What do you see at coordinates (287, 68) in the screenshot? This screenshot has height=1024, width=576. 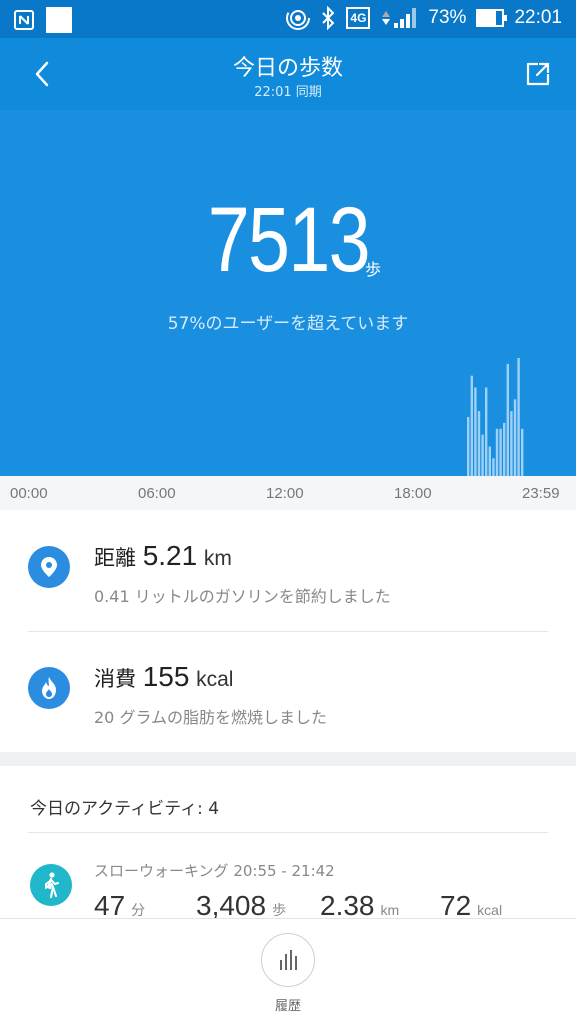 I see `page-title: 今日の歩数` at bounding box center [287, 68].